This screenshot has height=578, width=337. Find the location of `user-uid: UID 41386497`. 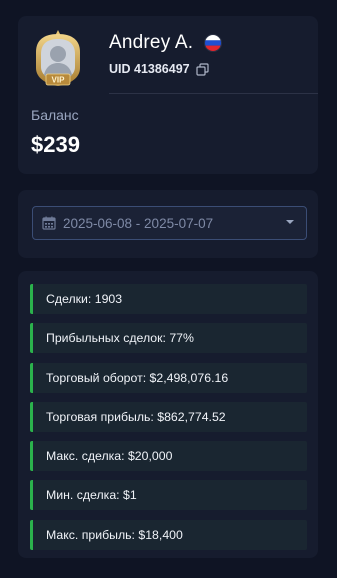

user-uid: UID 41386497 is located at coordinates (149, 69).